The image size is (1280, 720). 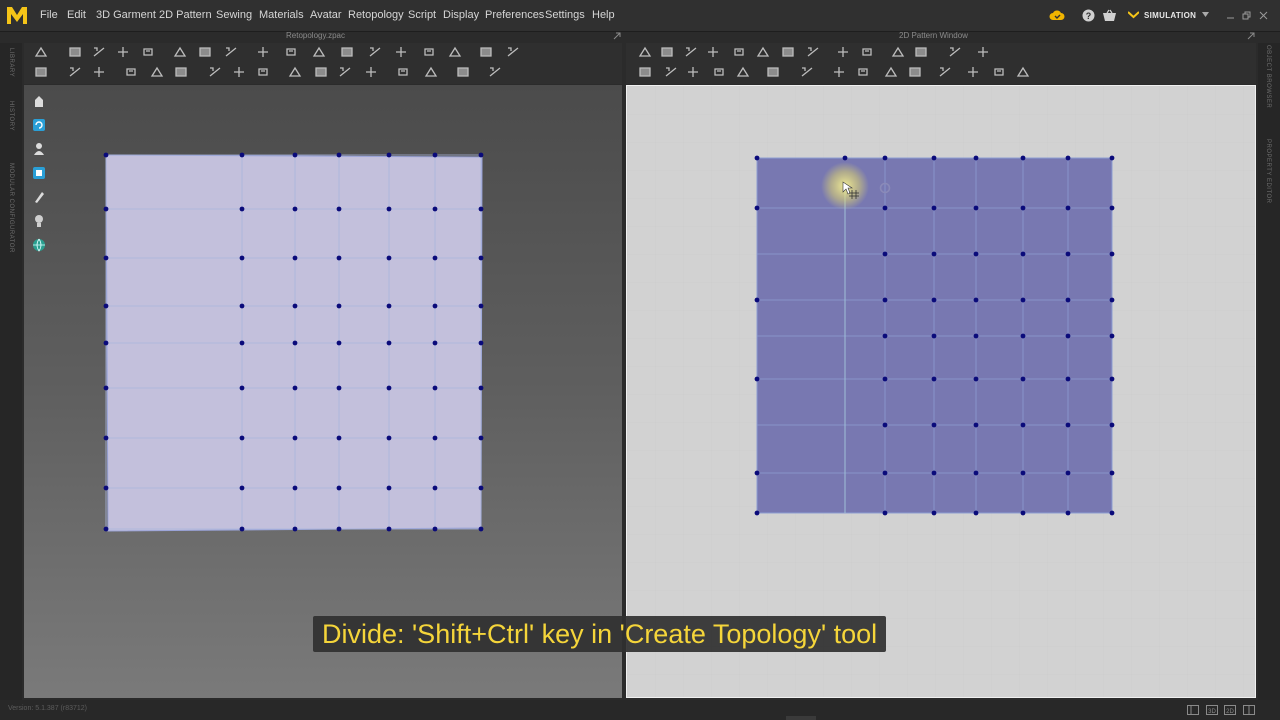 What do you see at coordinates (1230, 15) in the screenshot?
I see `minimize-icon` at bounding box center [1230, 15].